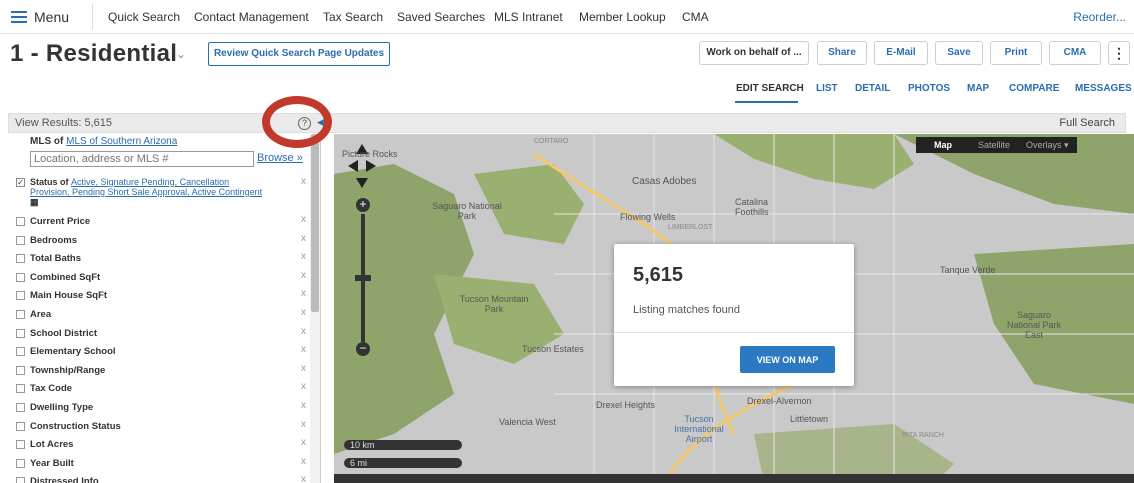 This screenshot has width=1134, height=483. I want to click on more-options-icon: ⋮, so click(1119, 53).